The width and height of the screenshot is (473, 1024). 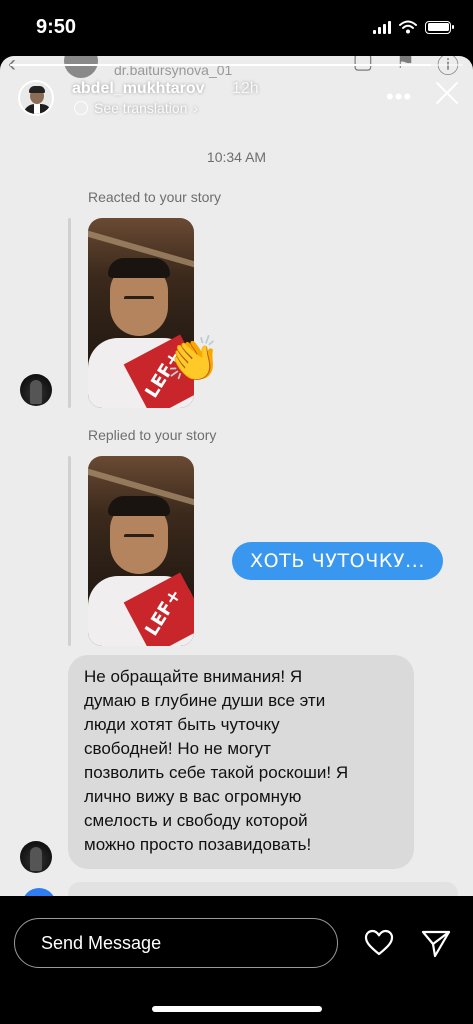 I want to click on flag-icon: ⚑, so click(x=405, y=64).